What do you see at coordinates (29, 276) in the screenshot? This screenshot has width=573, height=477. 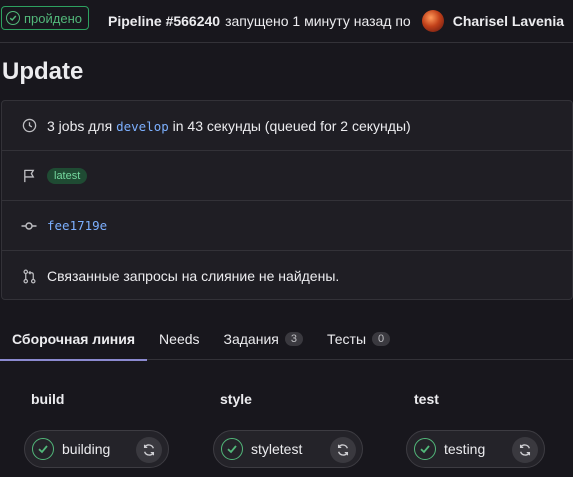 I see `merge-request-icon` at bounding box center [29, 276].